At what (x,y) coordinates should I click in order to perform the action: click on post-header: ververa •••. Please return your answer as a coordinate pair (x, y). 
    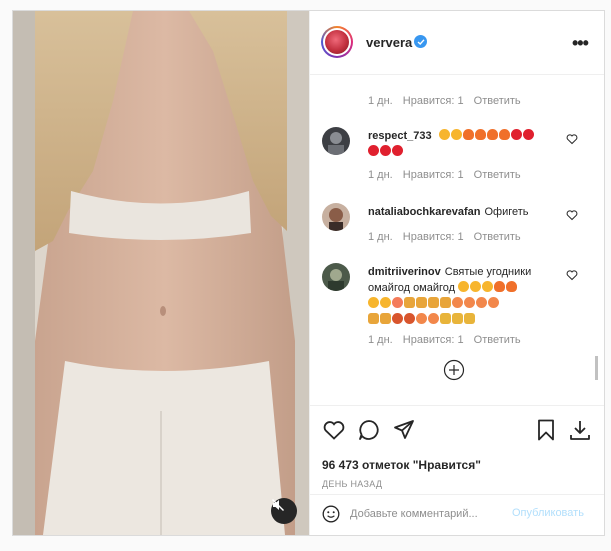
    Looking at the image, I should click on (457, 43).